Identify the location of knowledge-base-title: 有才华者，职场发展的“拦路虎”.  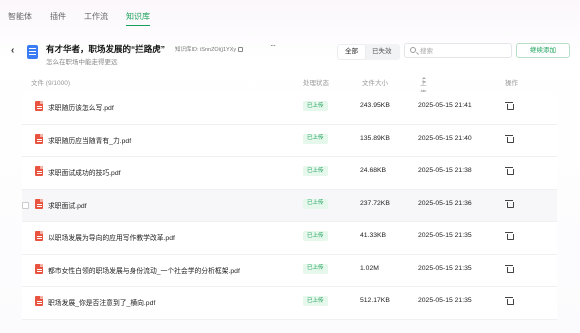
(106, 49).